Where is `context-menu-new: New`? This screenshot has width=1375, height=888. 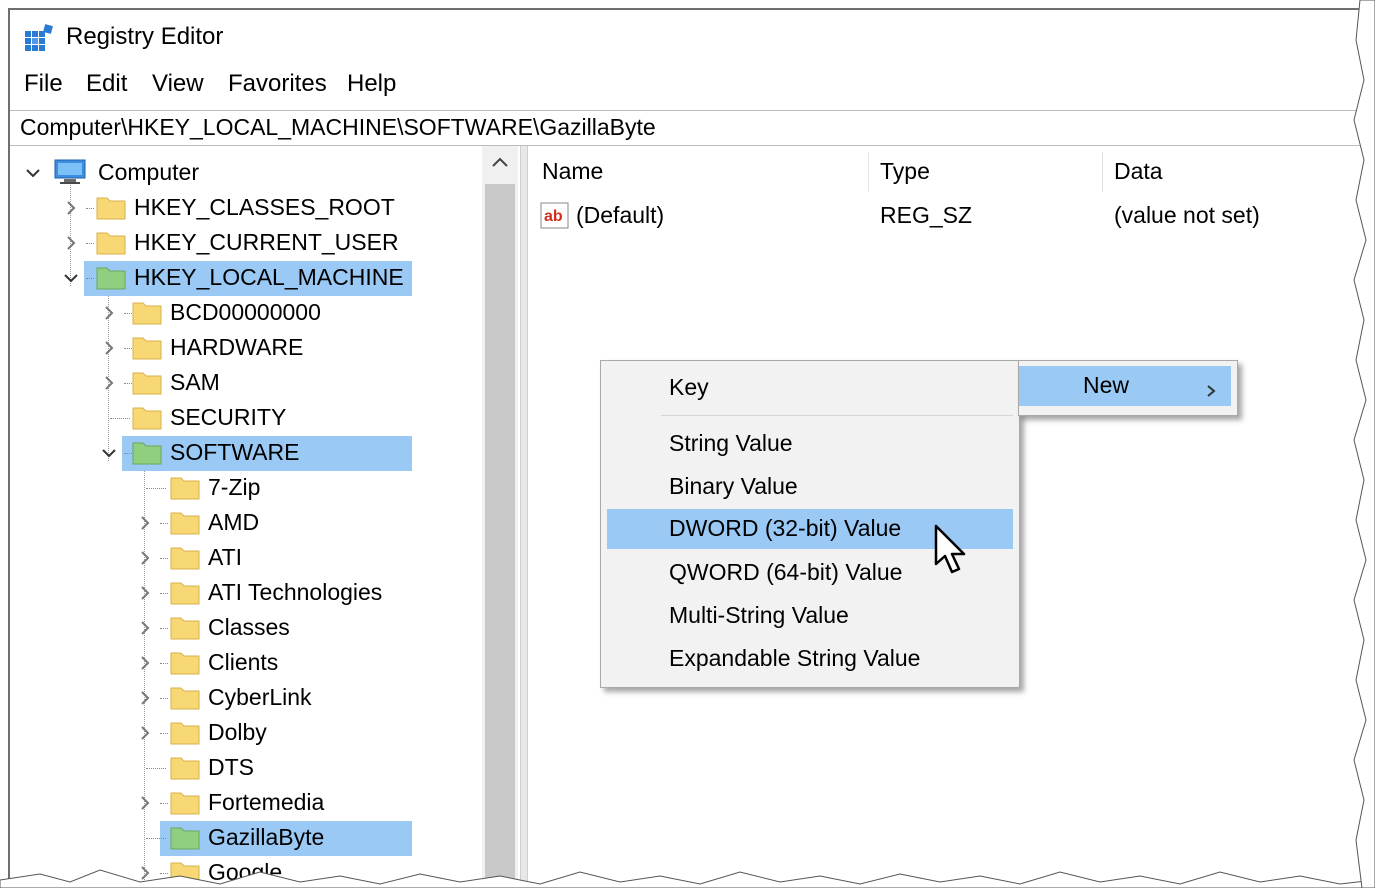 context-menu-new: New is located at coordinates (1128, 388).